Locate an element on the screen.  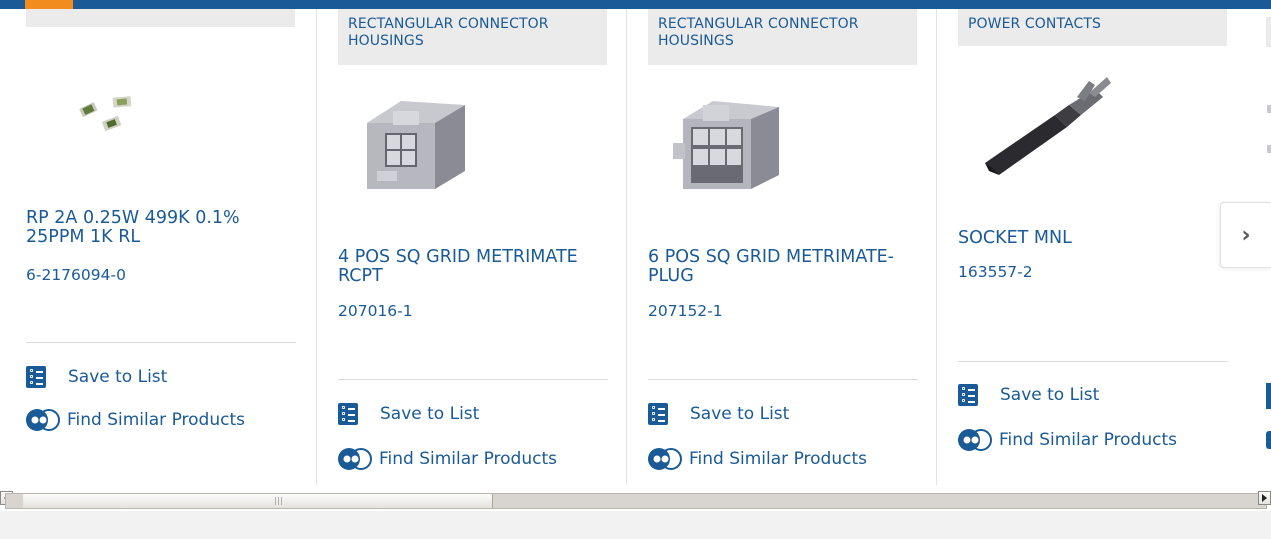
chevron-right-icon: › is located at coordinates (1246, 235).